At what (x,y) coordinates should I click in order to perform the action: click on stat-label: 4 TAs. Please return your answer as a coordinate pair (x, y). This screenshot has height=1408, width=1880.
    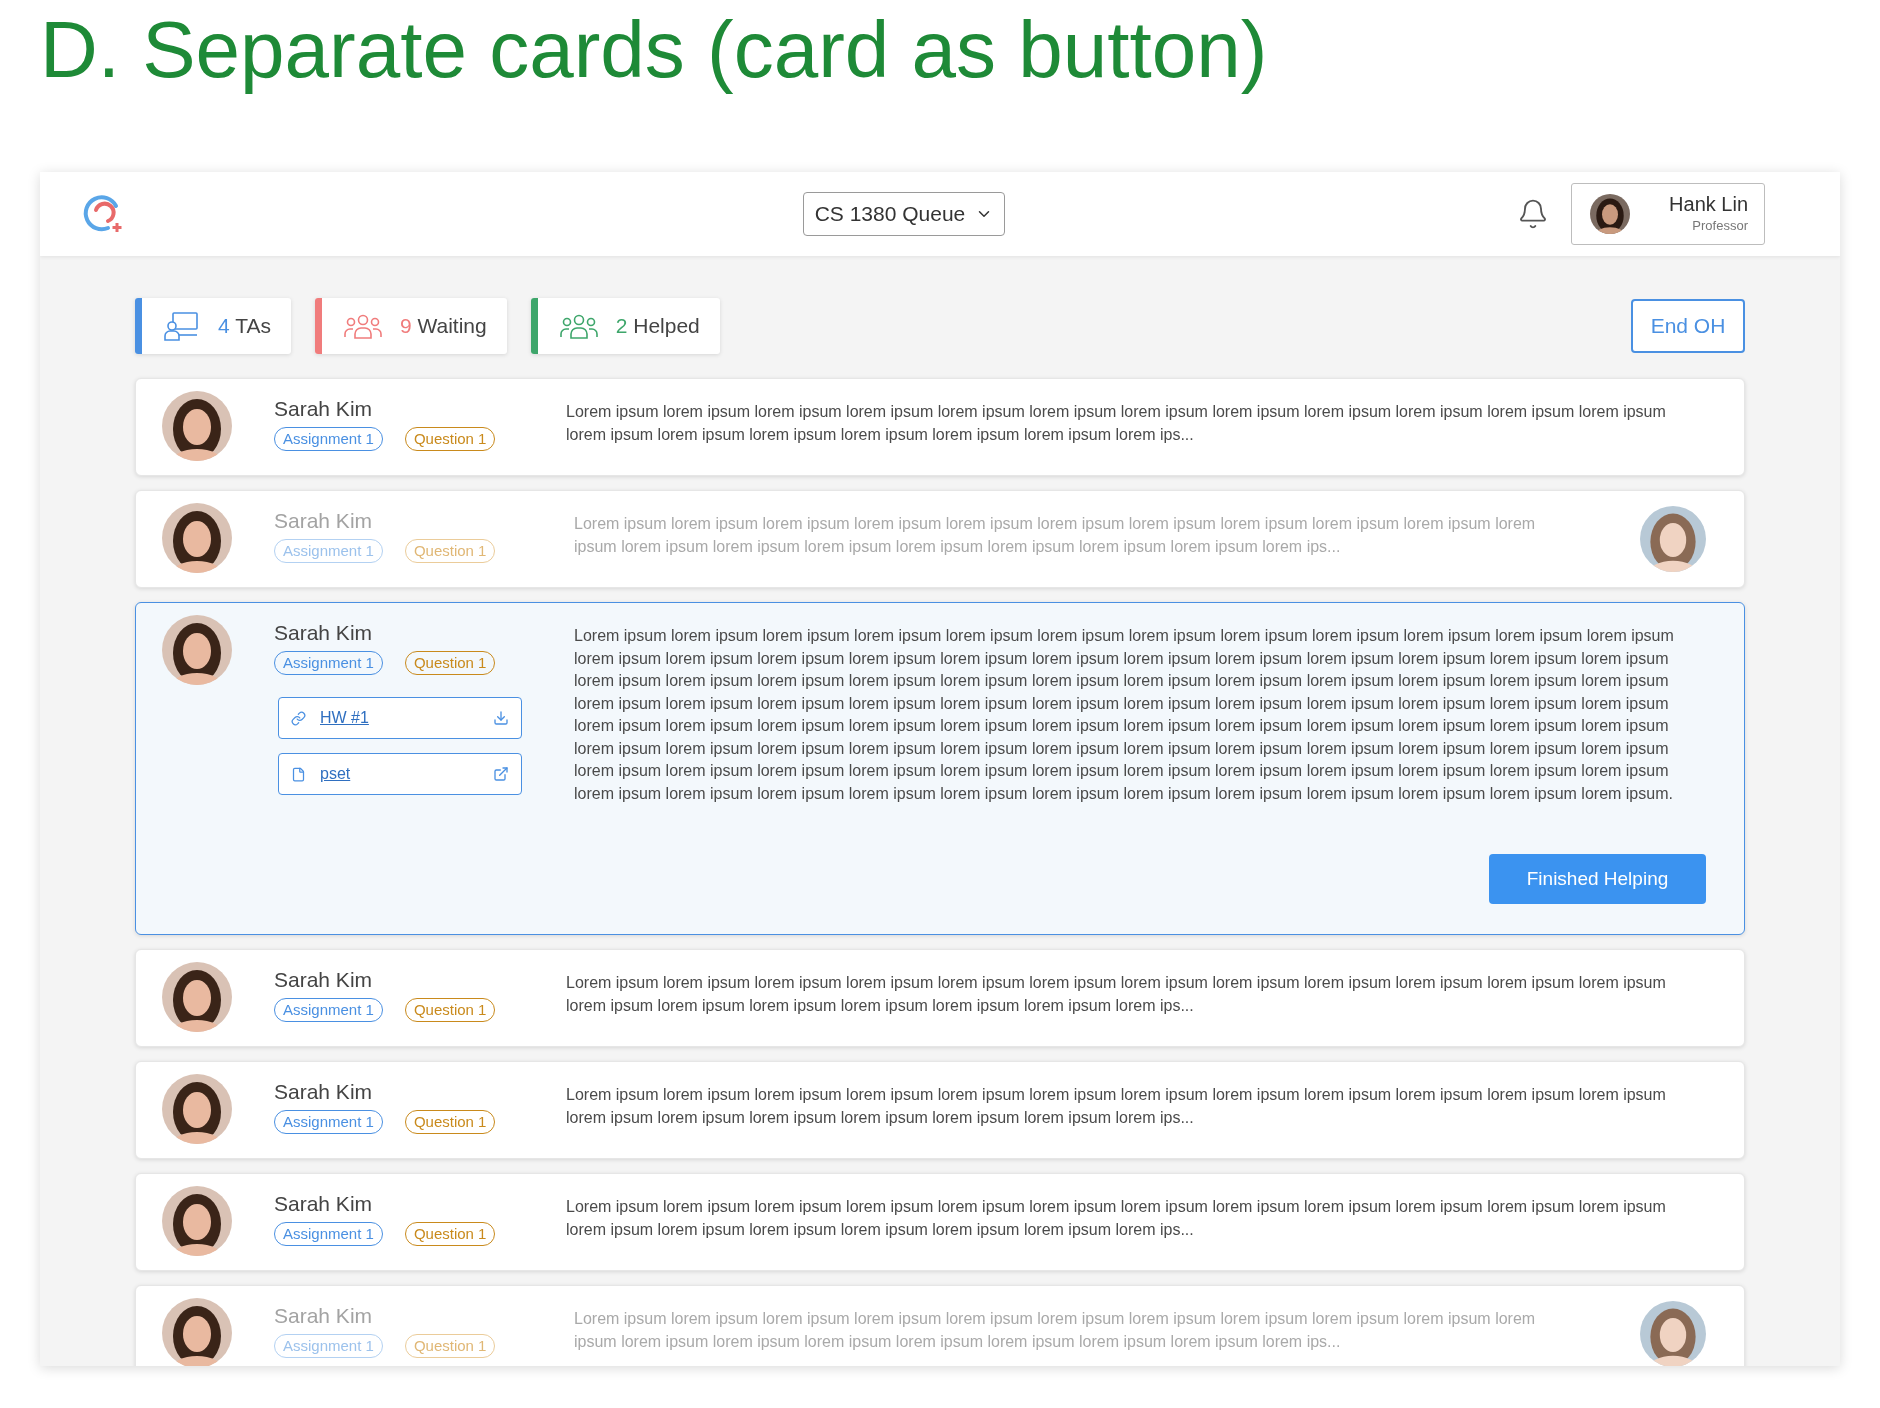
    Looking at the image, I should click on (244, 326).